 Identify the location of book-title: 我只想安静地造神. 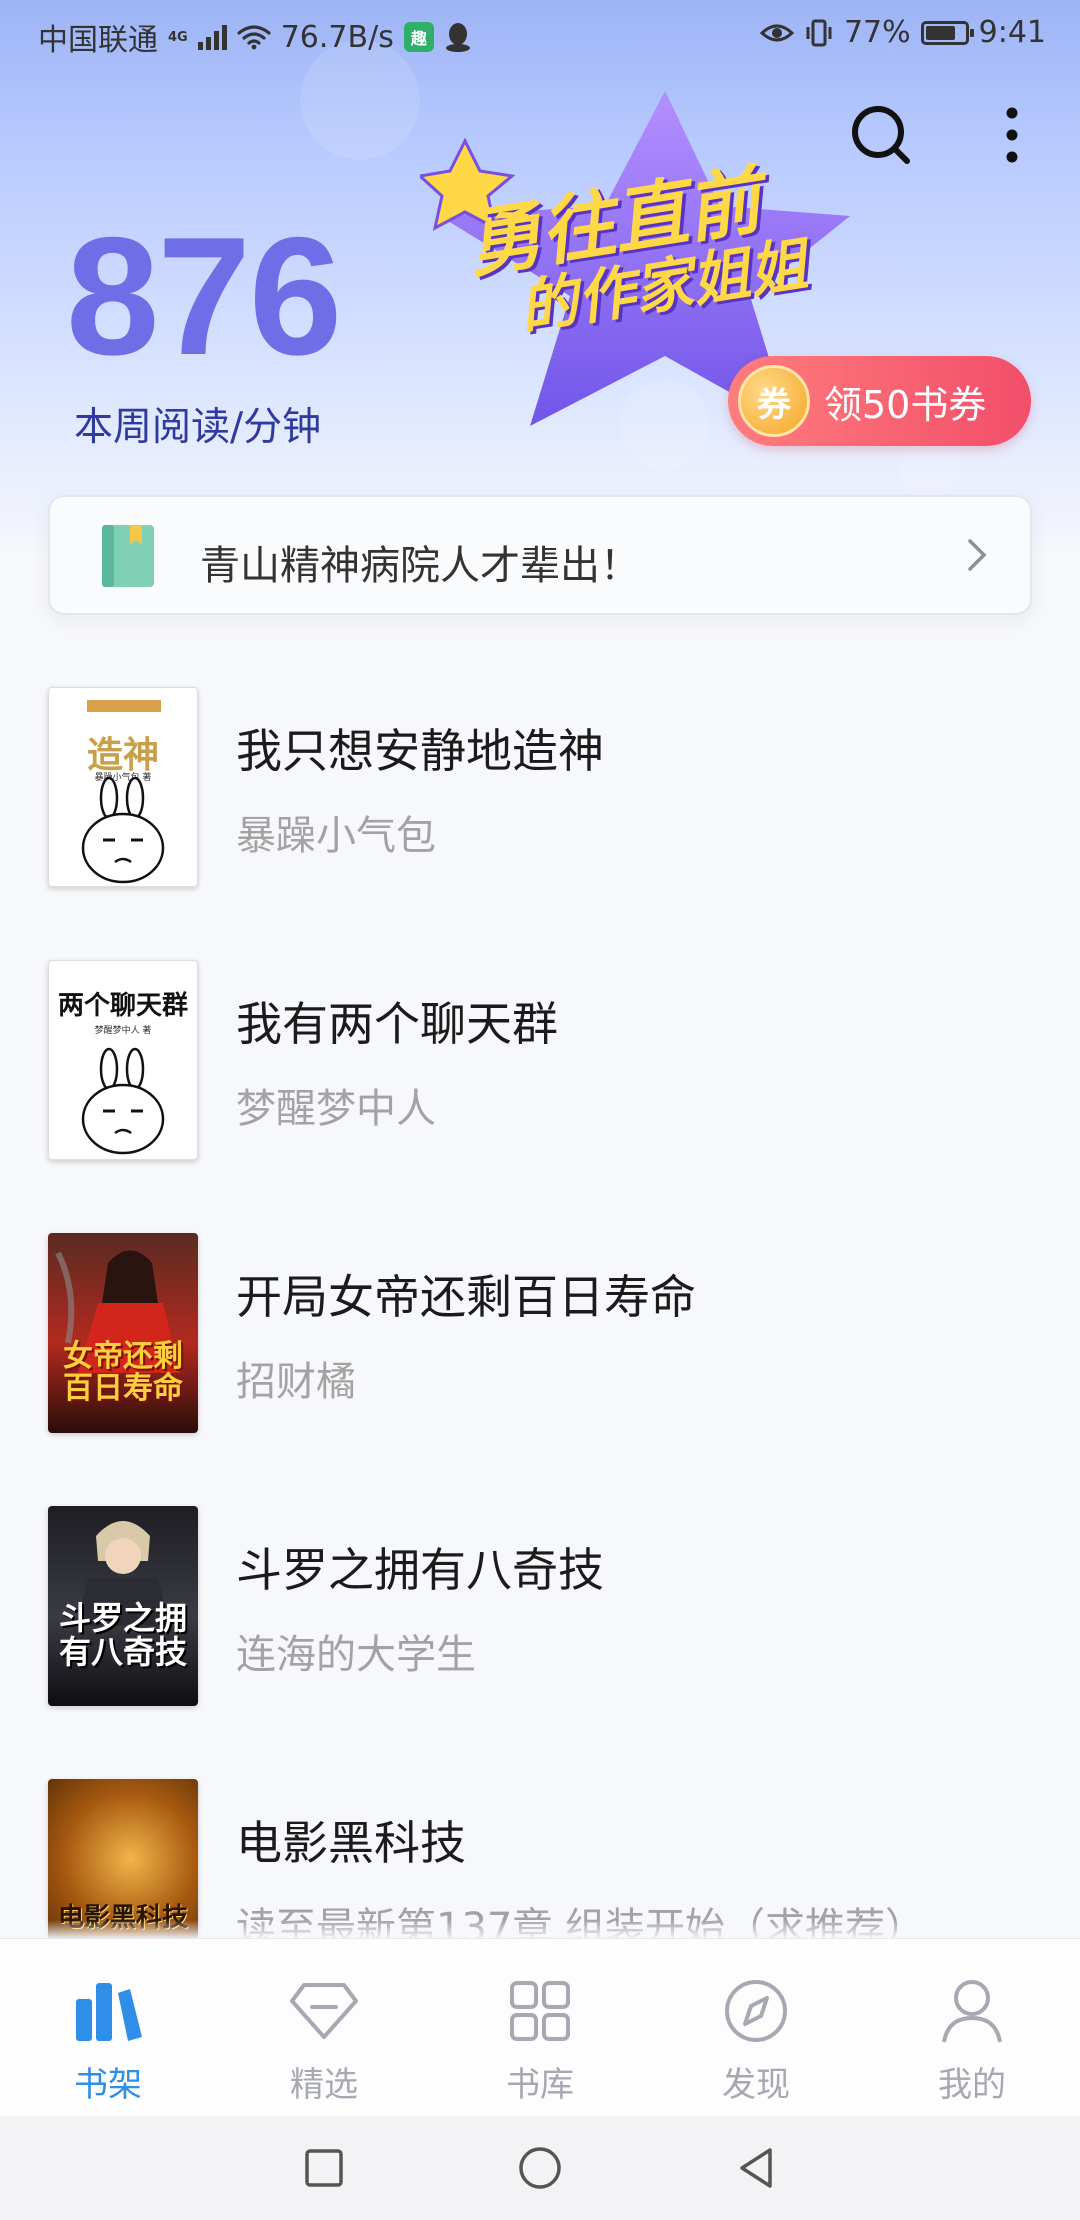
(420, 751).